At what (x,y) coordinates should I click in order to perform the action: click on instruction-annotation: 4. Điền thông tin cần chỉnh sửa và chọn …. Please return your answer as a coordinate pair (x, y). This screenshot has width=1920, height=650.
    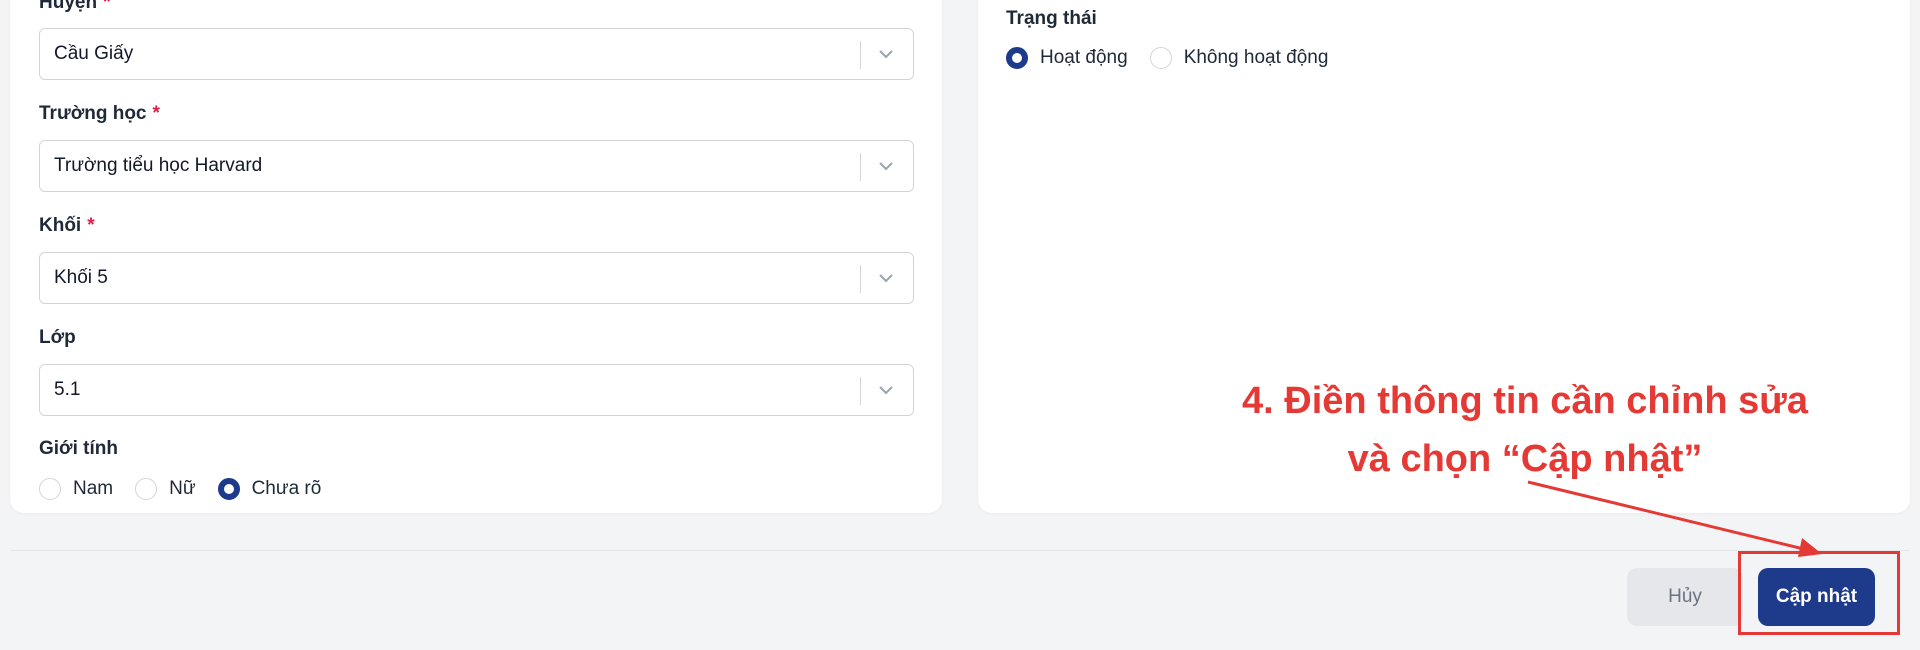
    Looking at the image, I should click on (1525, 430).